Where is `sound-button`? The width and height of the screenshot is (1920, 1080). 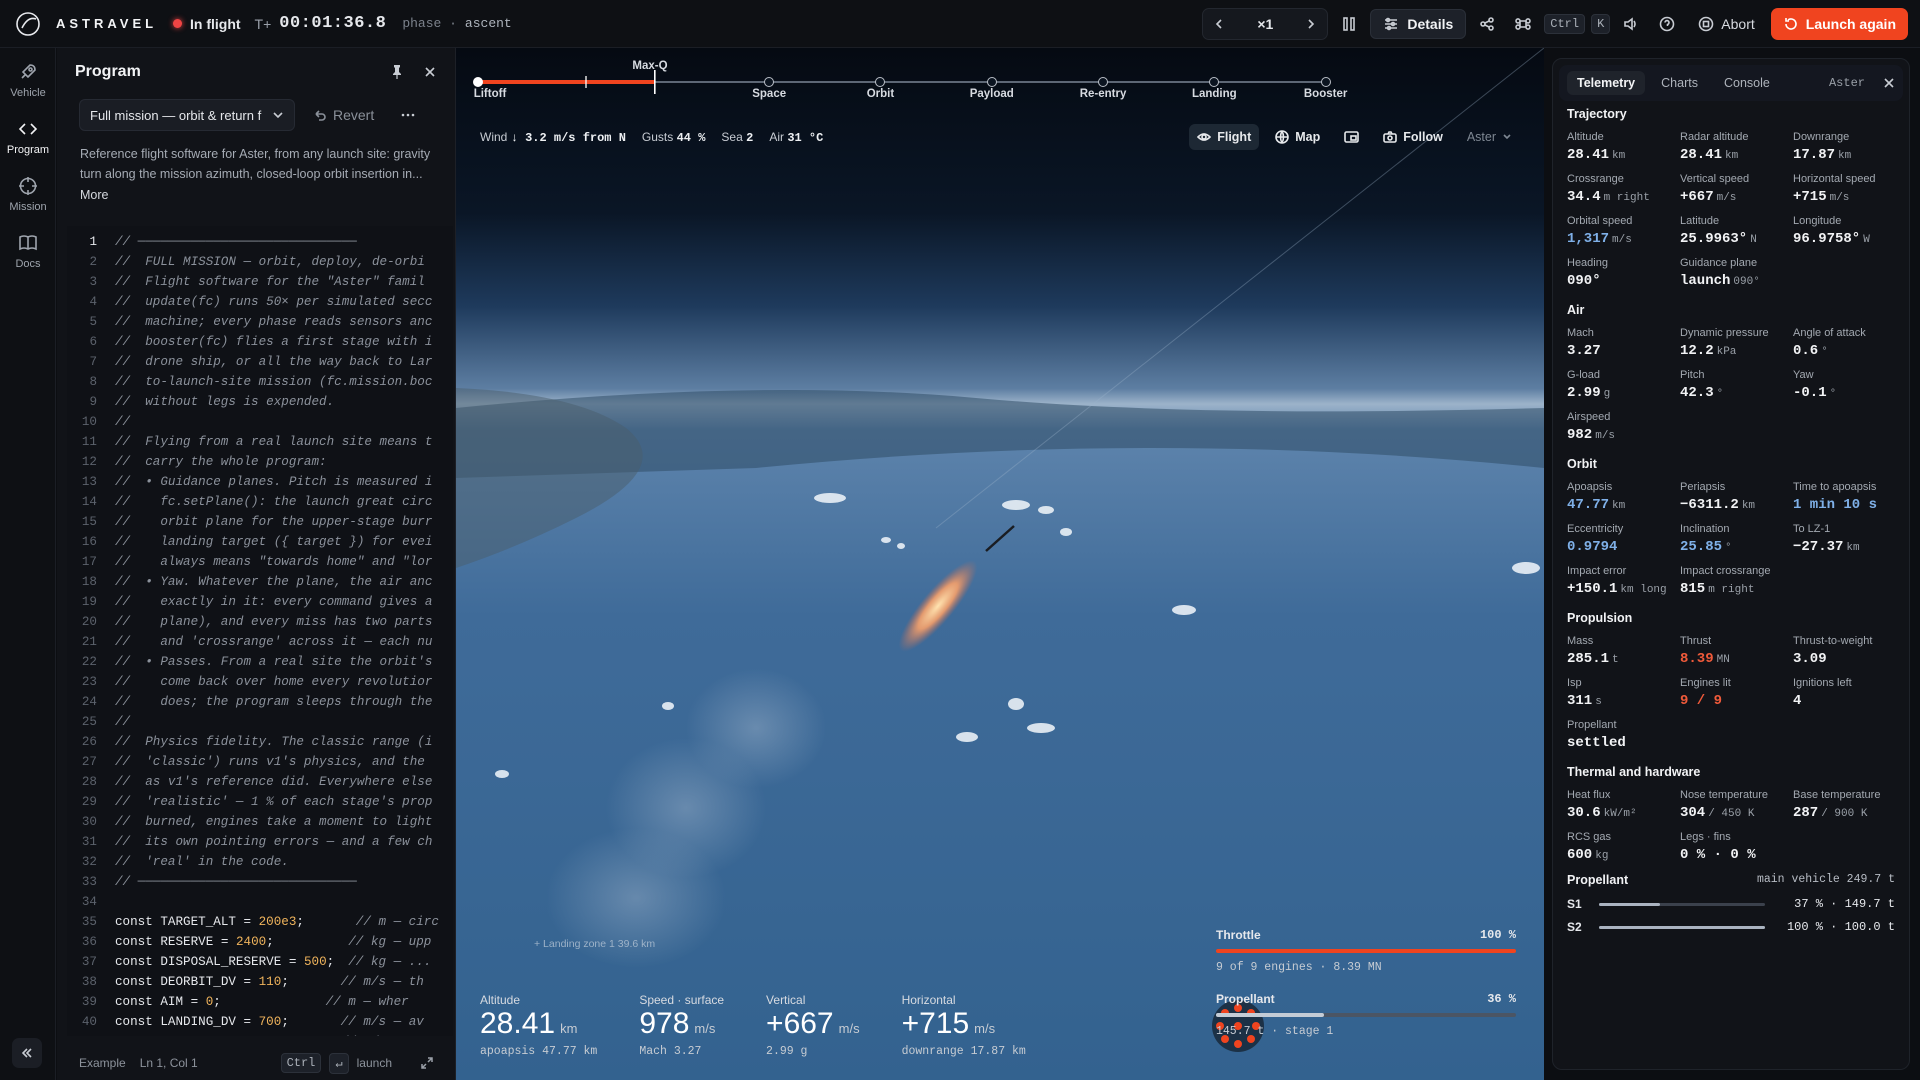
sound-button is located at coordinates (1631, 24).